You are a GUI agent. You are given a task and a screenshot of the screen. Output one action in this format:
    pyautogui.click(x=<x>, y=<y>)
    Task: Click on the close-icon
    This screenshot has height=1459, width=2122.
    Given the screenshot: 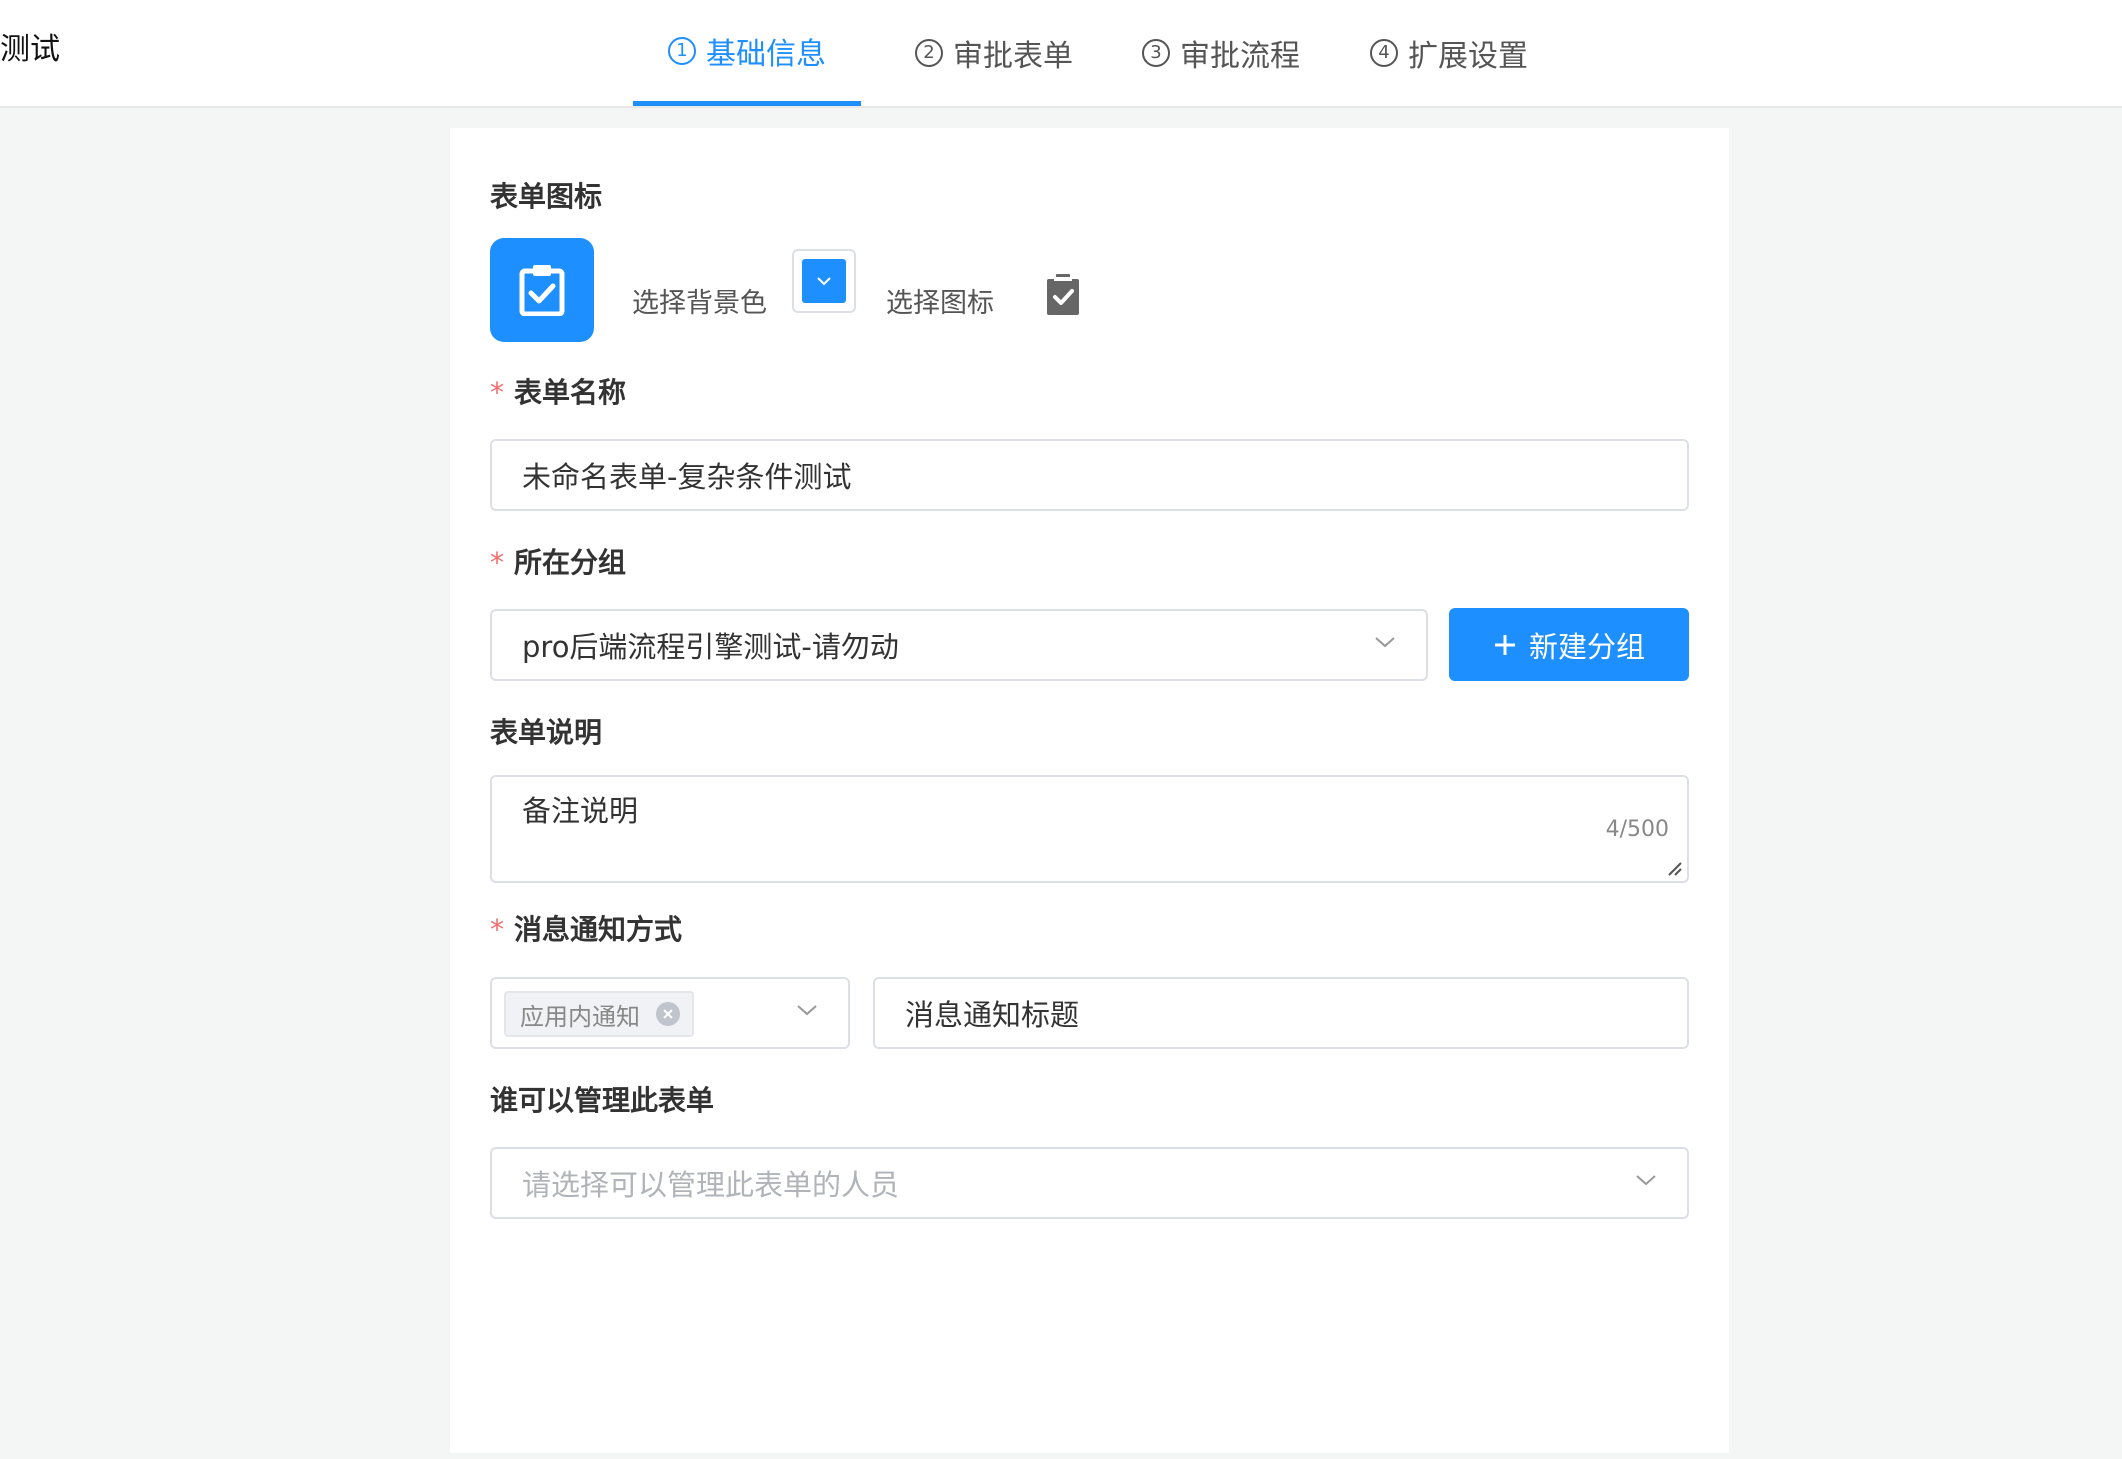 What is the action you would take?
    pyautogui.click(x=668, y=1014)
    